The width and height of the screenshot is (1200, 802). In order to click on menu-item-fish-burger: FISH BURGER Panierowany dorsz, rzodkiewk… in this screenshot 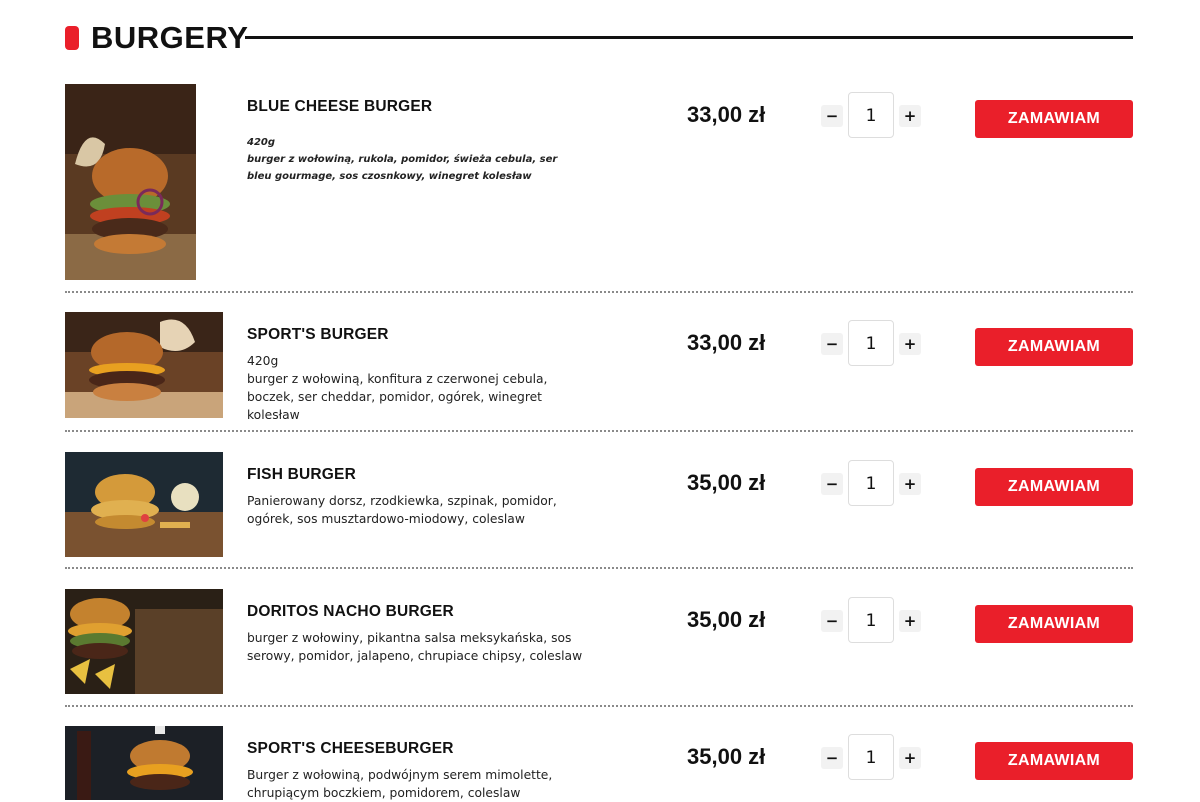, I will do `click(599, 505)`.